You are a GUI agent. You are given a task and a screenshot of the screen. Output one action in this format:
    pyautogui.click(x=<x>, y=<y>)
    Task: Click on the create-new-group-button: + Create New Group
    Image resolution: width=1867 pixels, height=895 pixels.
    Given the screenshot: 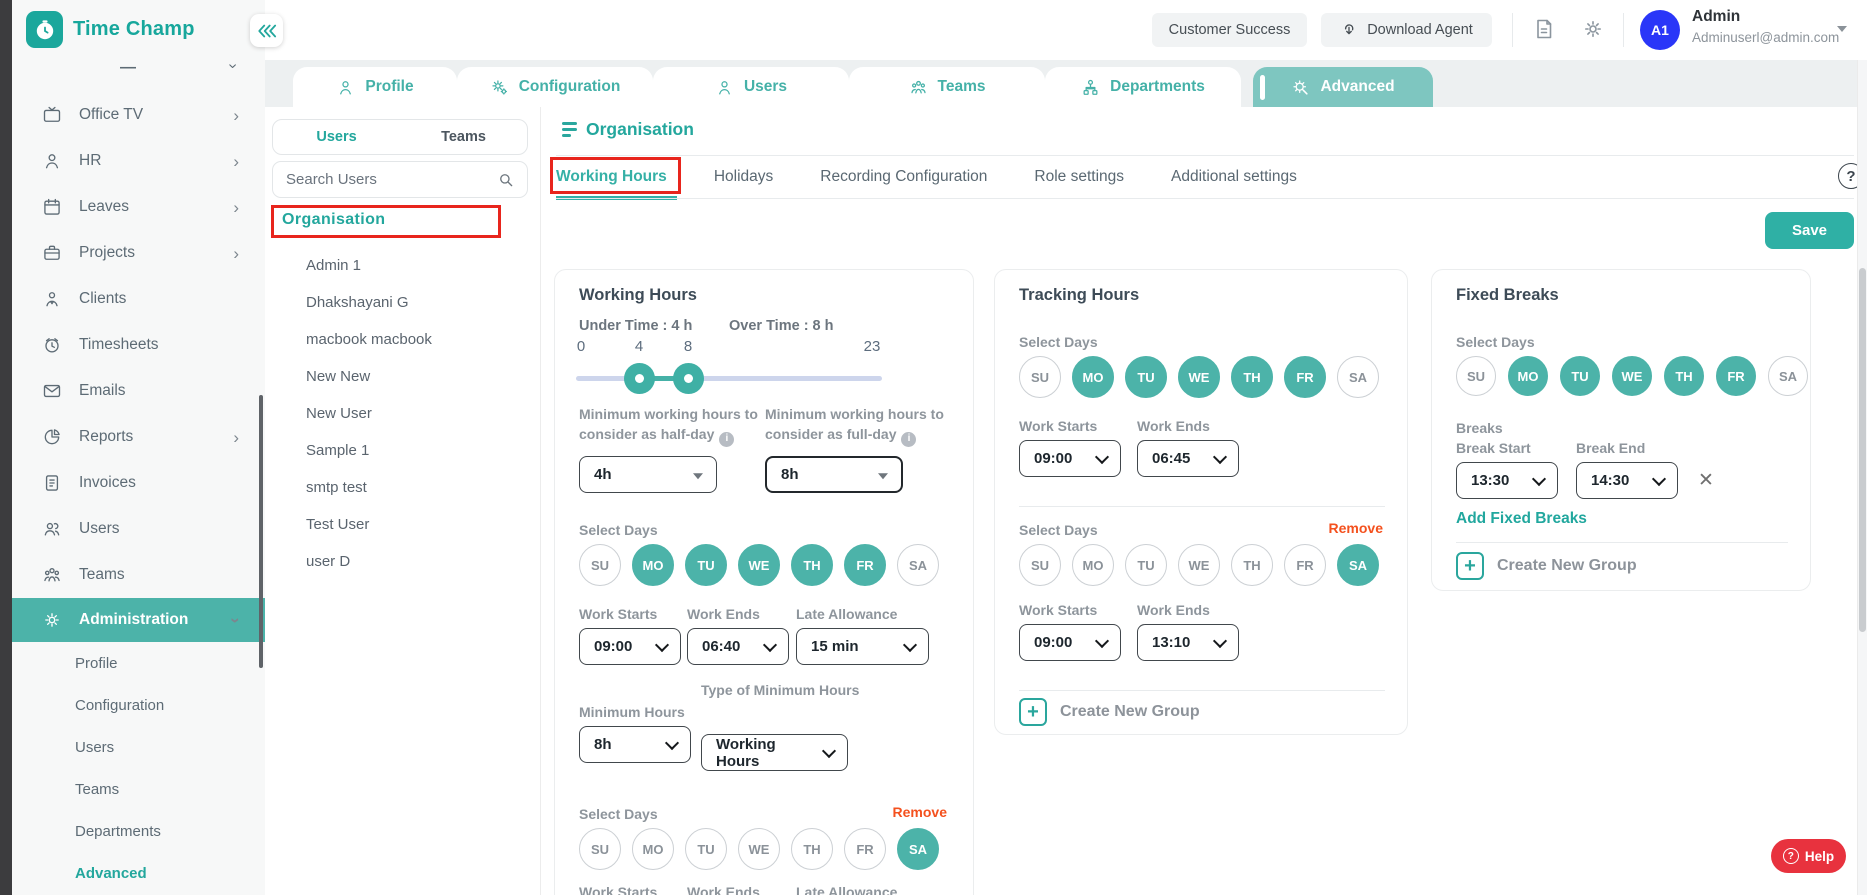 What is the action you would take?
    pyautogui.click(x=1546, y=566)
    